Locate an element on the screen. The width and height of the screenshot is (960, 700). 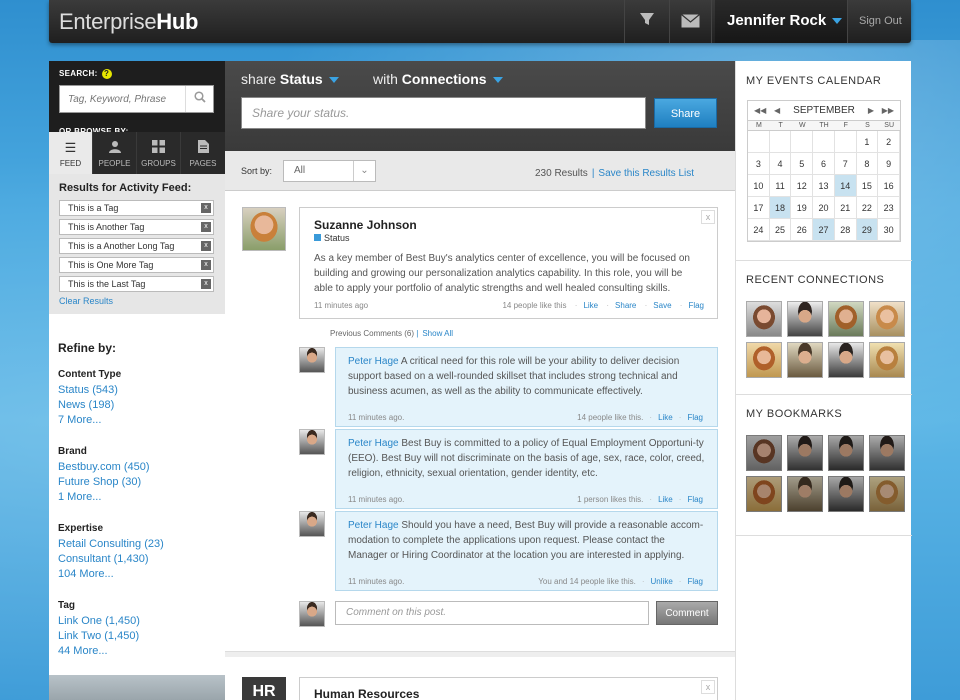
calendar-day: 30 is located at coordinates (889, 230).